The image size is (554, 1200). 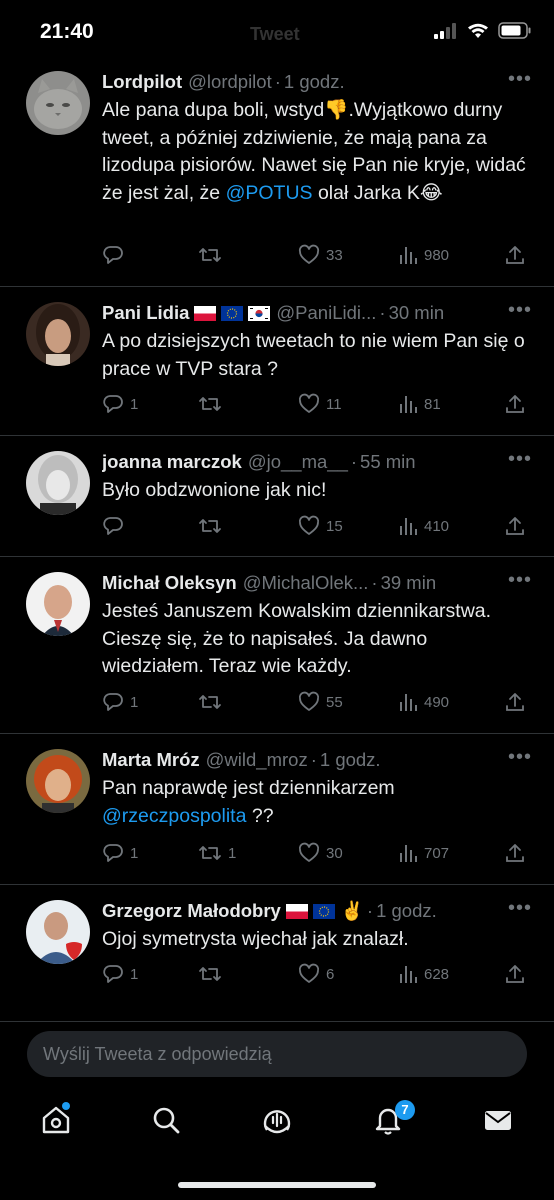 What do you see at coordinates (423, 974) in the screenshot?
I see `views-button: 628` at bounding box center [423, 974].